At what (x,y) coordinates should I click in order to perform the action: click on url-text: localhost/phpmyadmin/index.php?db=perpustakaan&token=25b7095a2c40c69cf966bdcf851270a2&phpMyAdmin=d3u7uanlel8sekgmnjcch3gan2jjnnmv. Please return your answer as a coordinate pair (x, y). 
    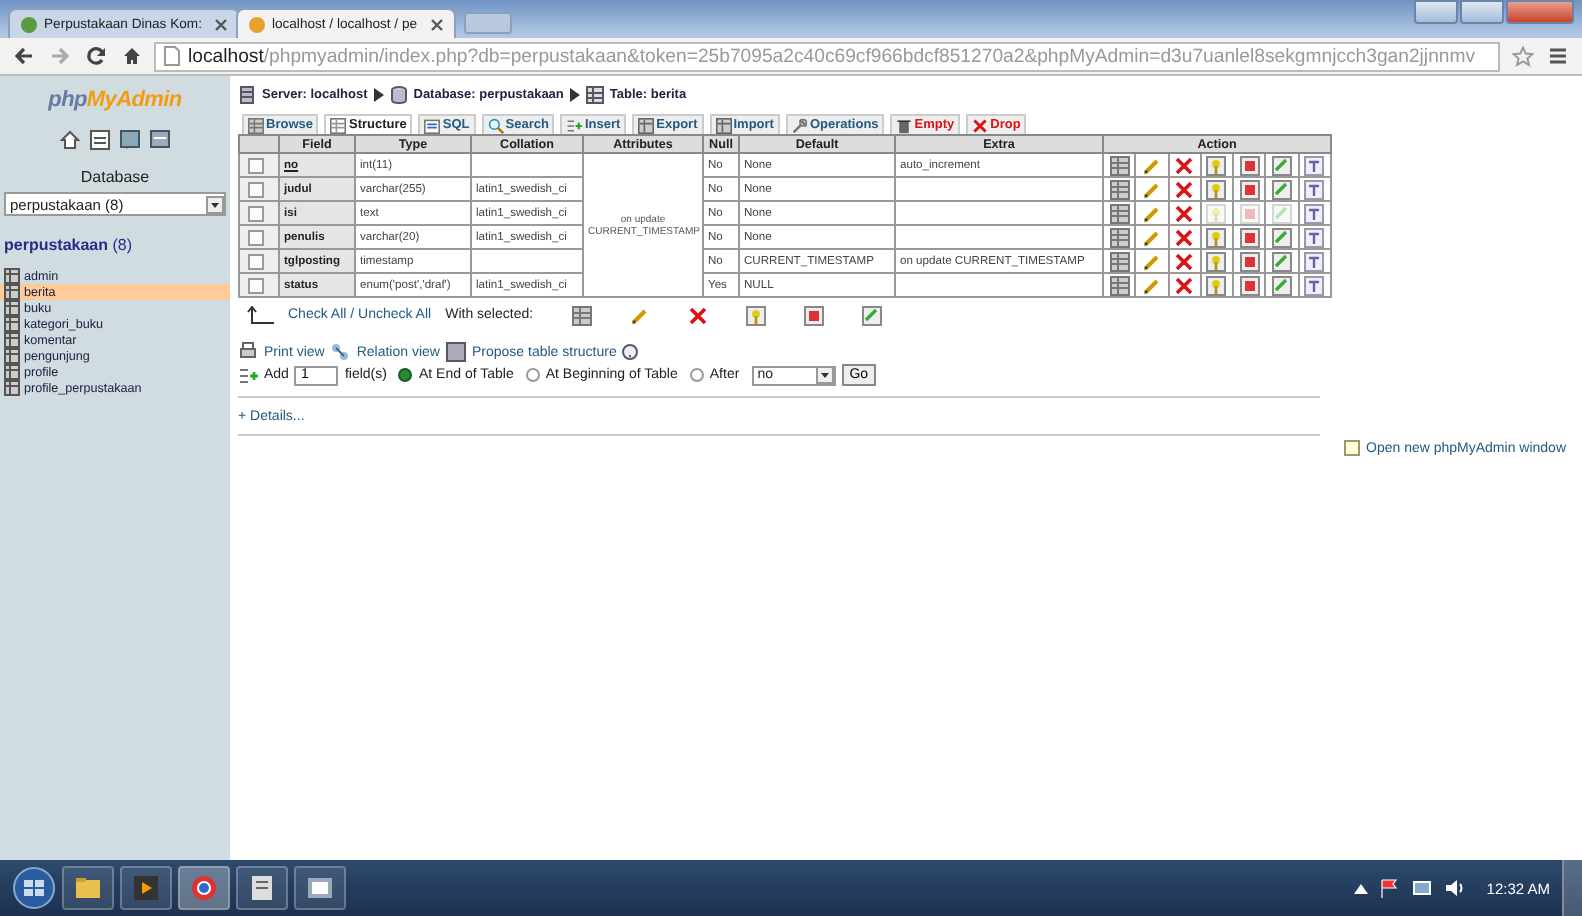
    Looking at the image, I should click on (832, 56).